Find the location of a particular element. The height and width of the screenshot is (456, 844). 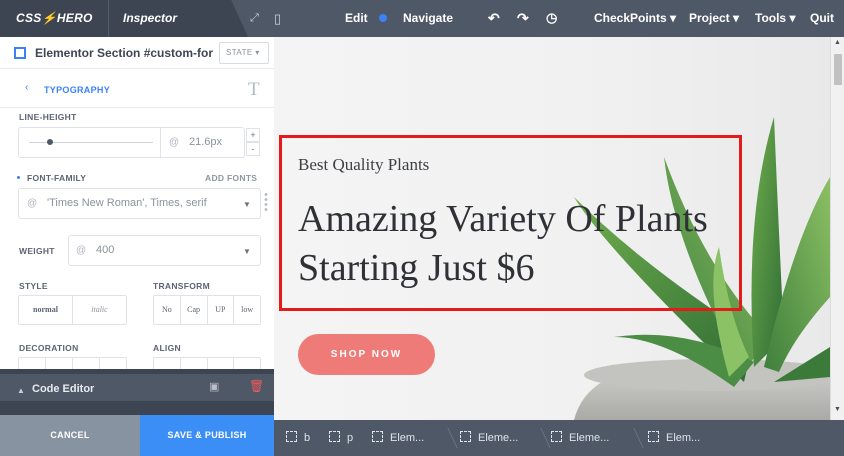

edit-mode-label: Edit is located at coordinates (356, 18).